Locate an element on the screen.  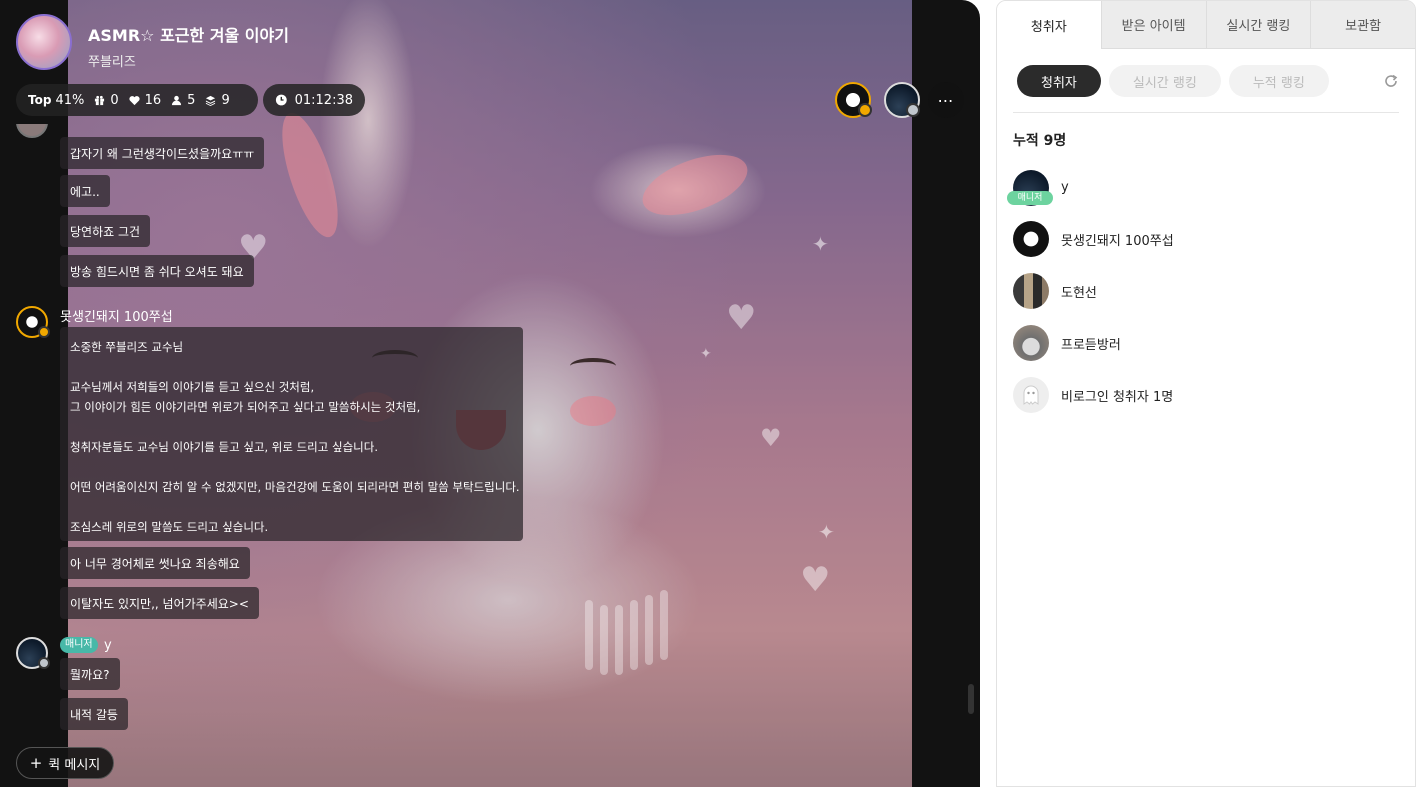
segment-cumulative-ranking: 누적 랭킹 is located at coordinates (1278, 81).